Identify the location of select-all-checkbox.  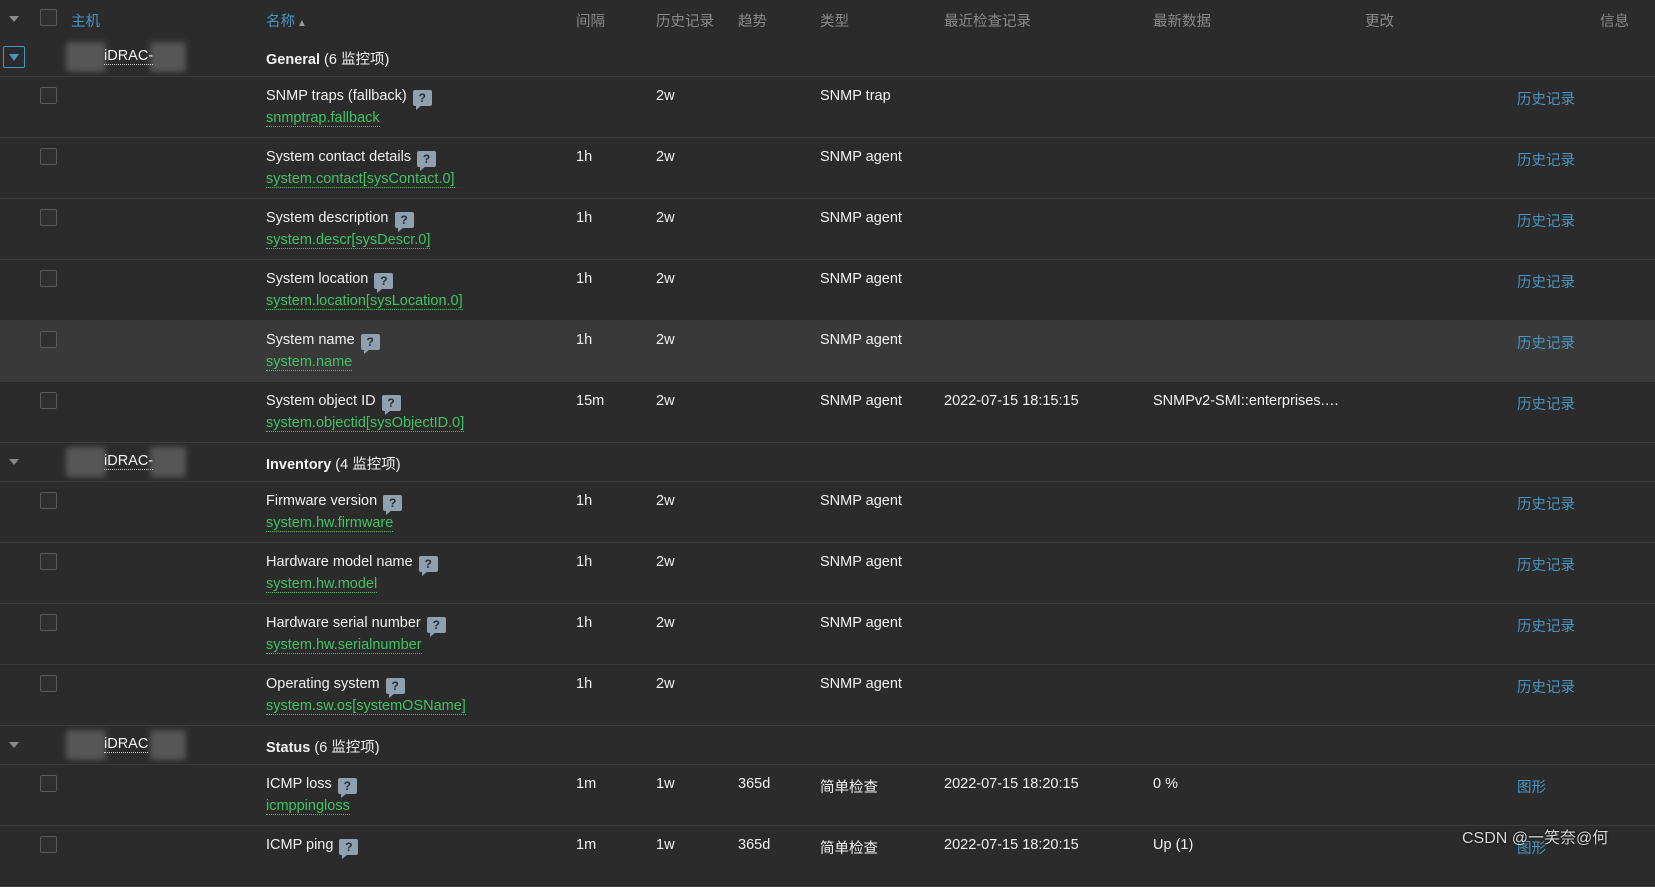
(48, 17).